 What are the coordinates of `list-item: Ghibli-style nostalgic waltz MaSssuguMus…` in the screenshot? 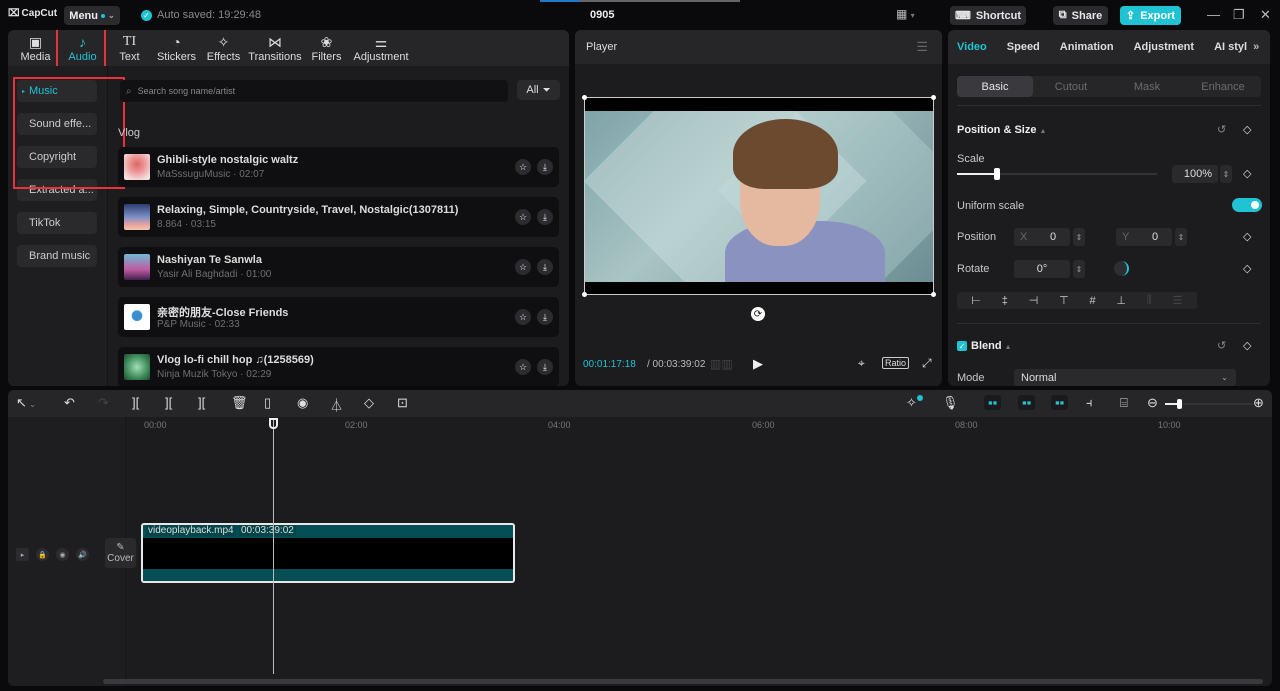 It's located at (338, 167).